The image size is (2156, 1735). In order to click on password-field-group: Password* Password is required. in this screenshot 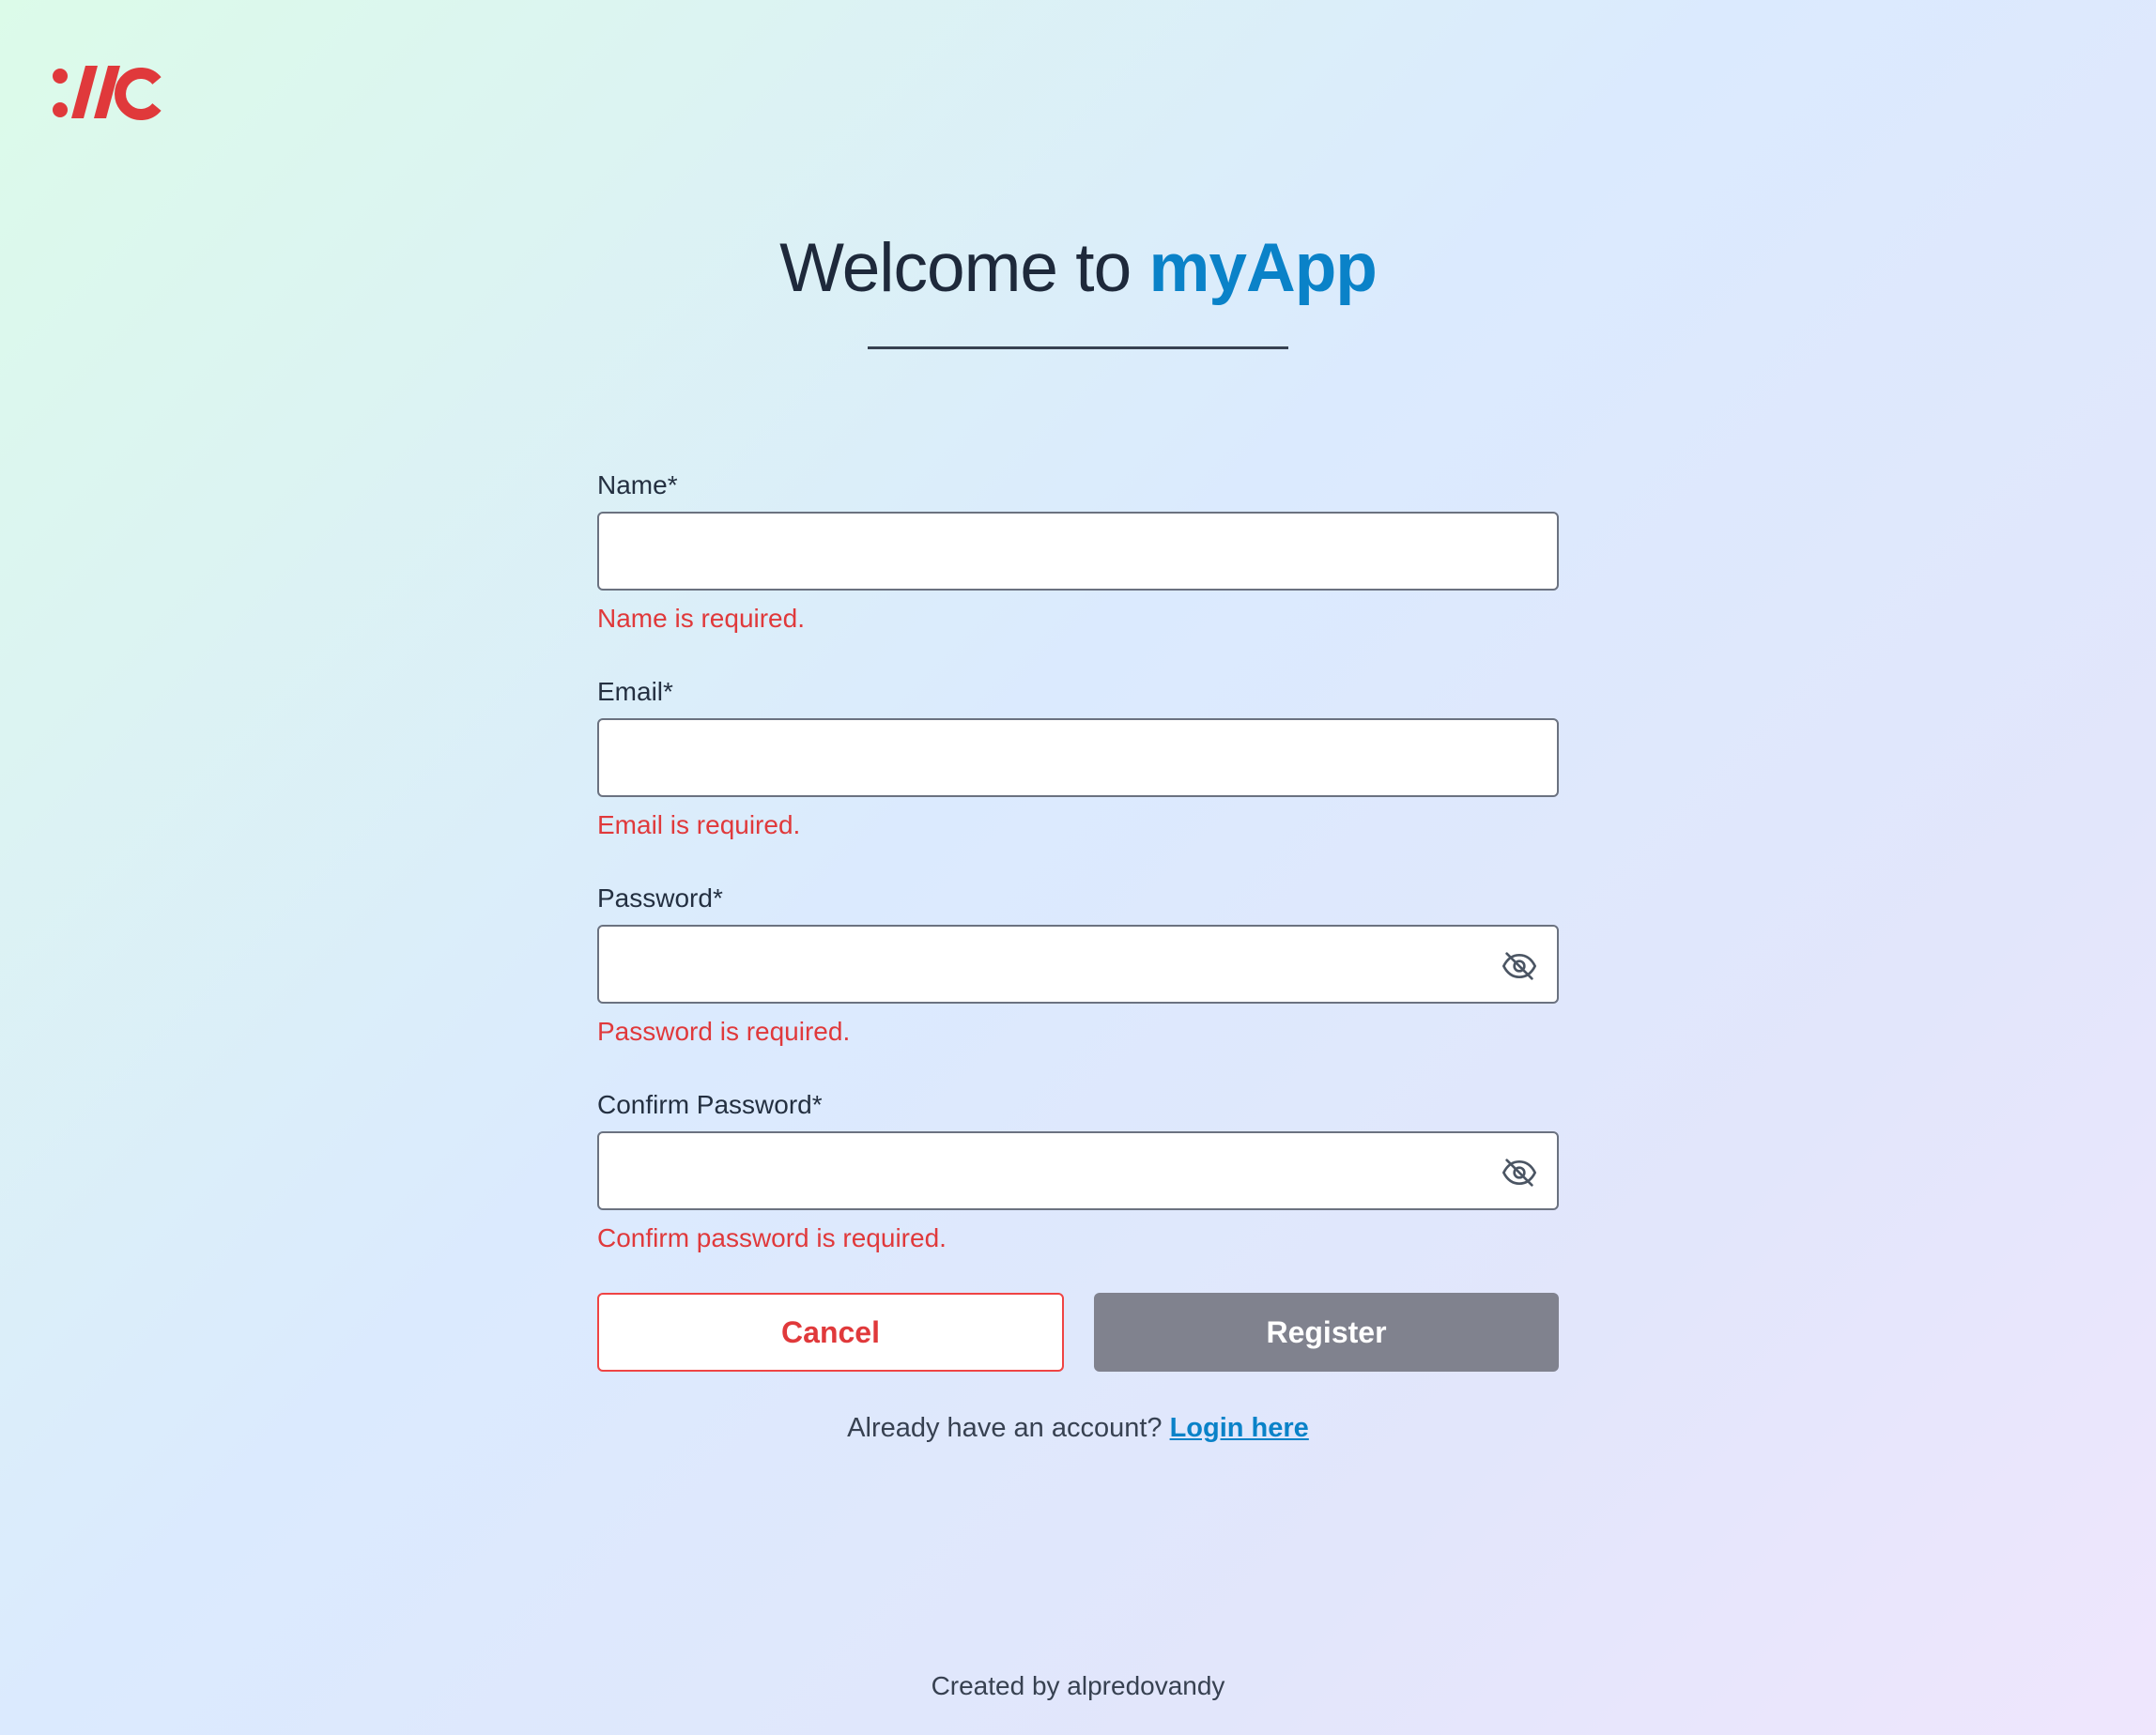, I will do `click(1078, 979)`.